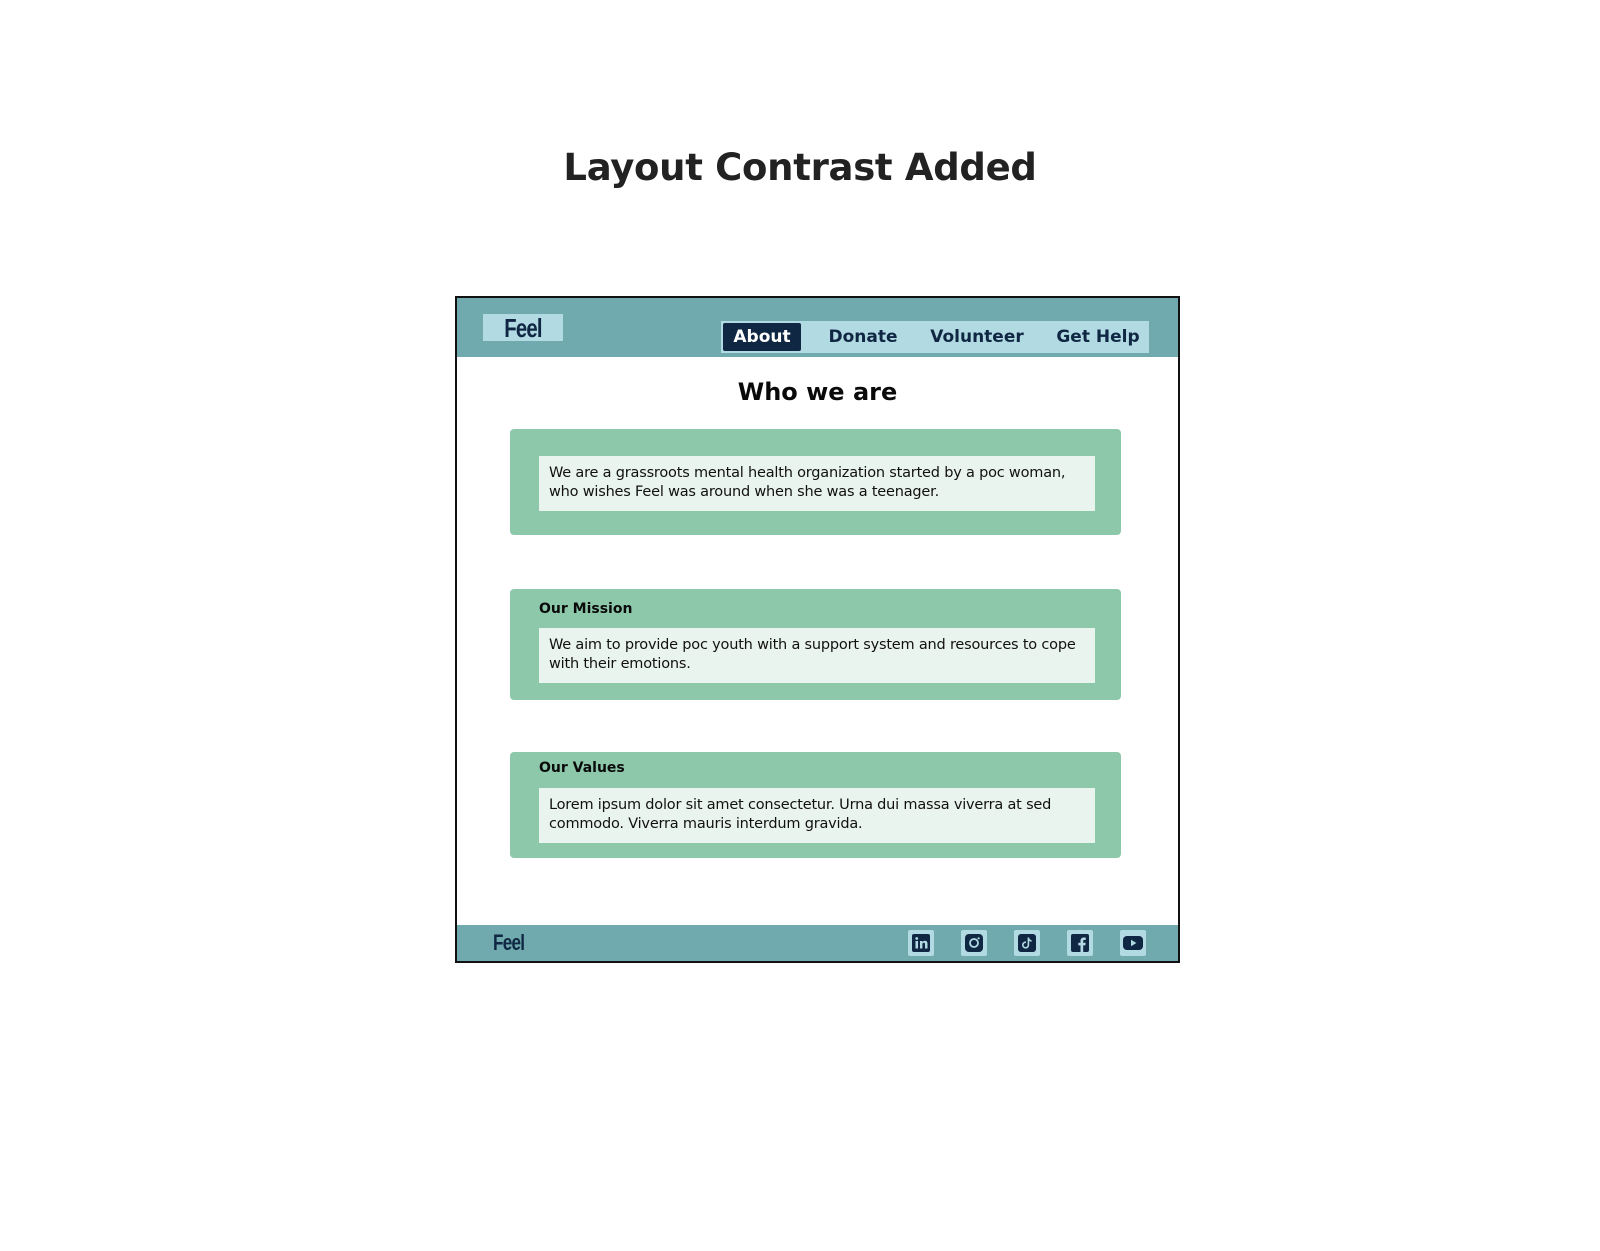  Describe the element at coordinates (762, 337) in the screenshot. I see `nav-about: About` at that location.